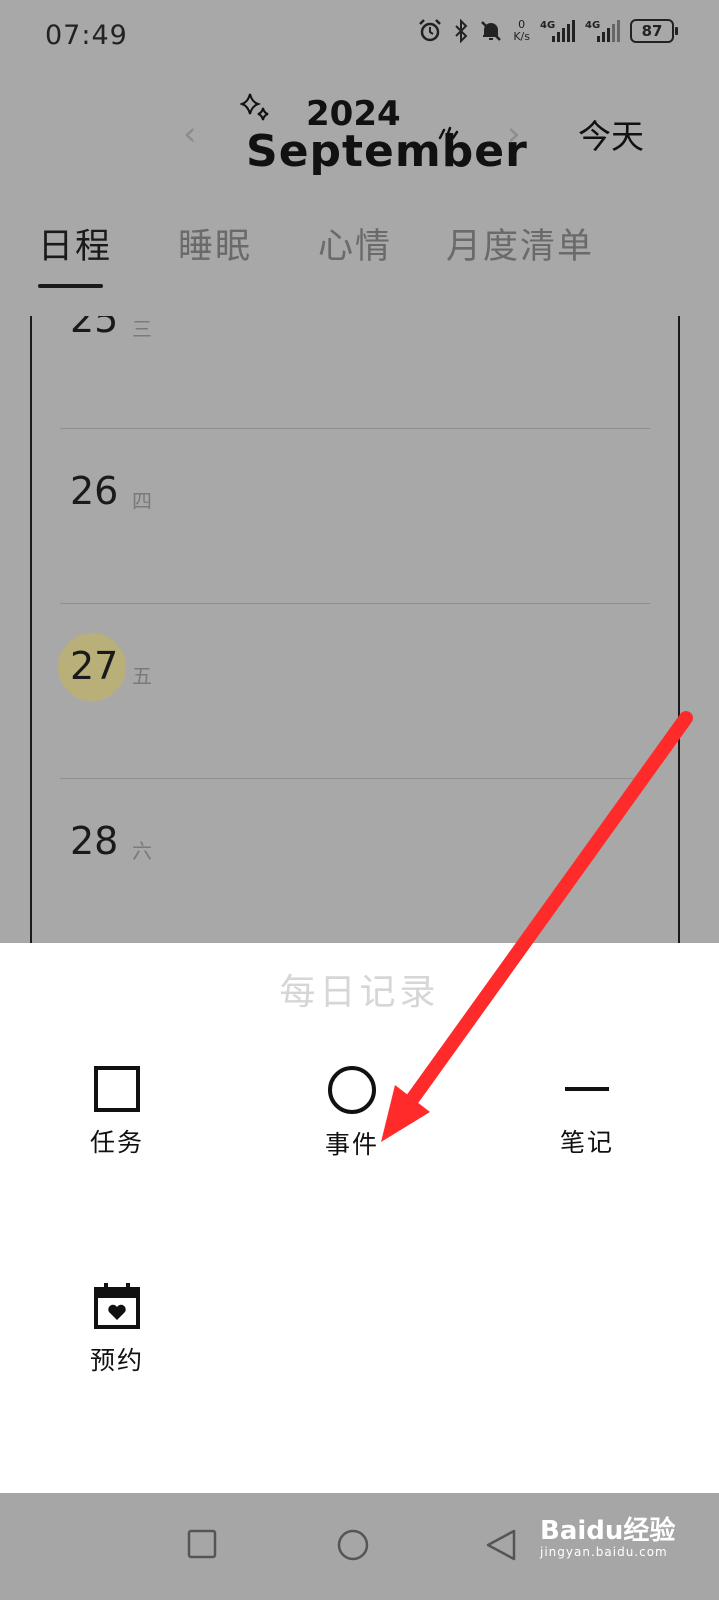  I want to click on sheet-title: 每日记录, so click(359, 992).